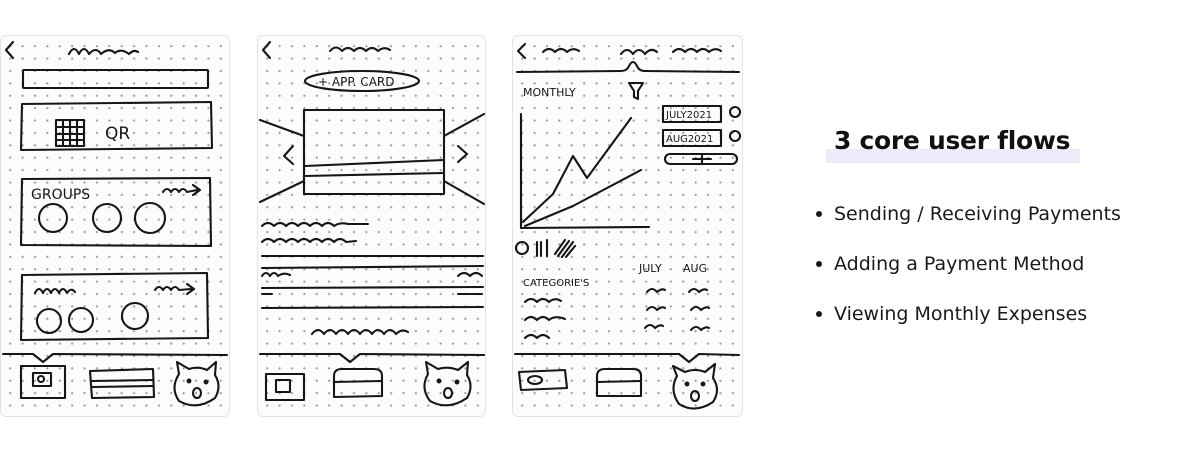  Describe the element at coordinates (360, 332) in the screenshot. I see `submit-squiggle` at that location.